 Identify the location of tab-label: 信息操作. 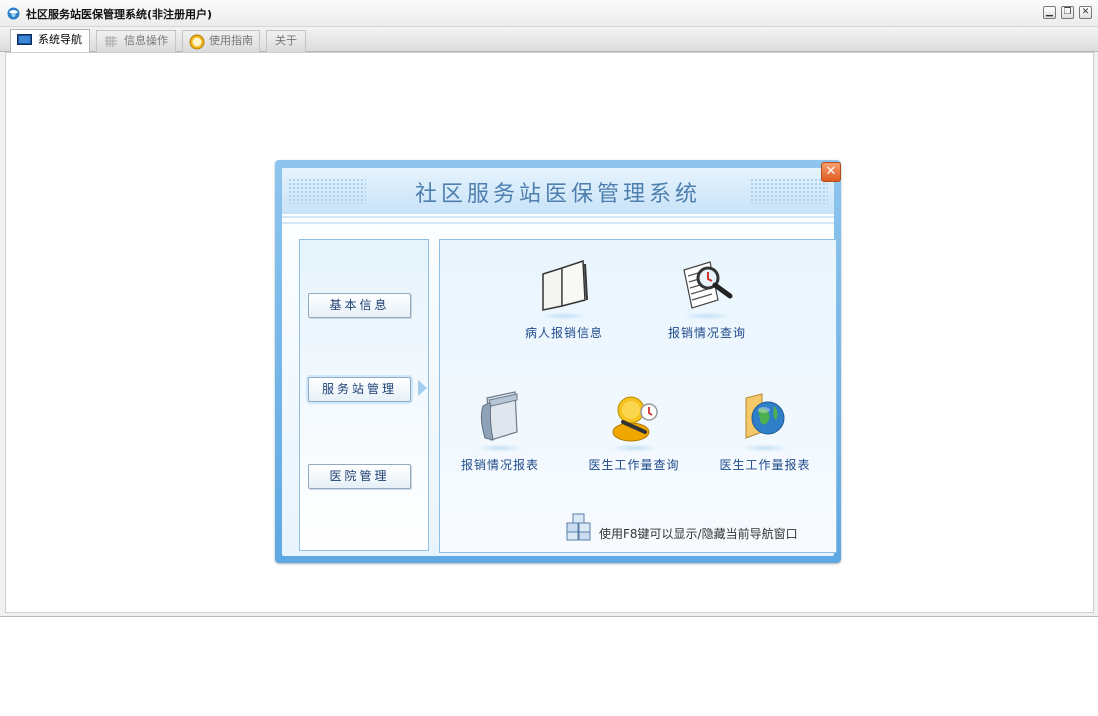
(146, 40).